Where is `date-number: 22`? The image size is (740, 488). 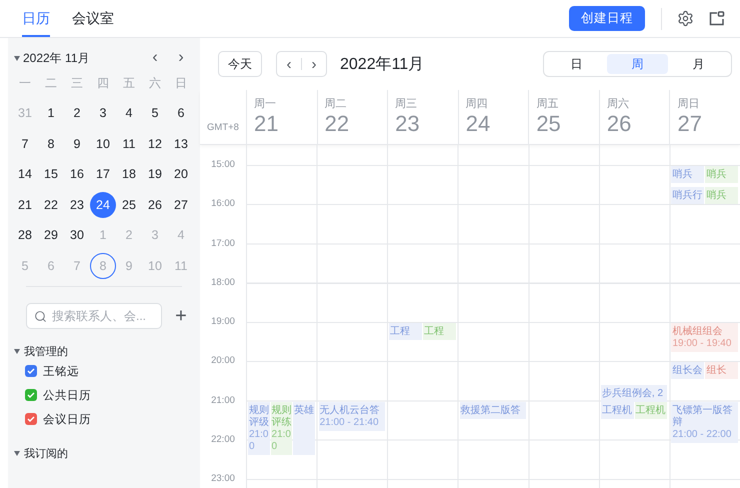
date-number: 22 is located at coordinates (337, 124).